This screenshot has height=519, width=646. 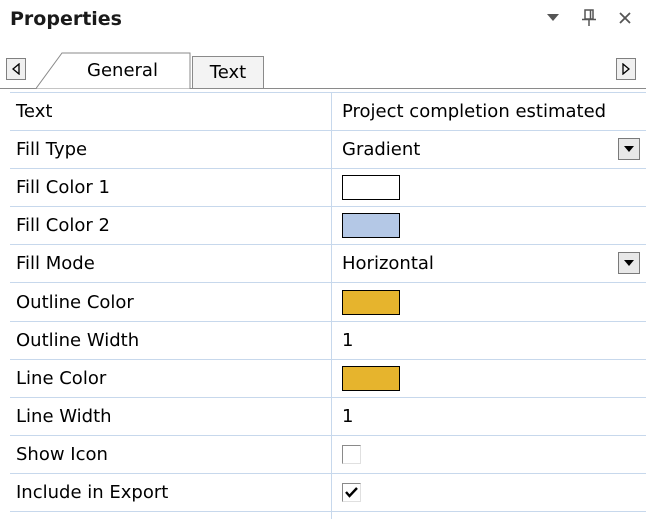 I want to click on tab-general: General, so click(x=113, y=70).